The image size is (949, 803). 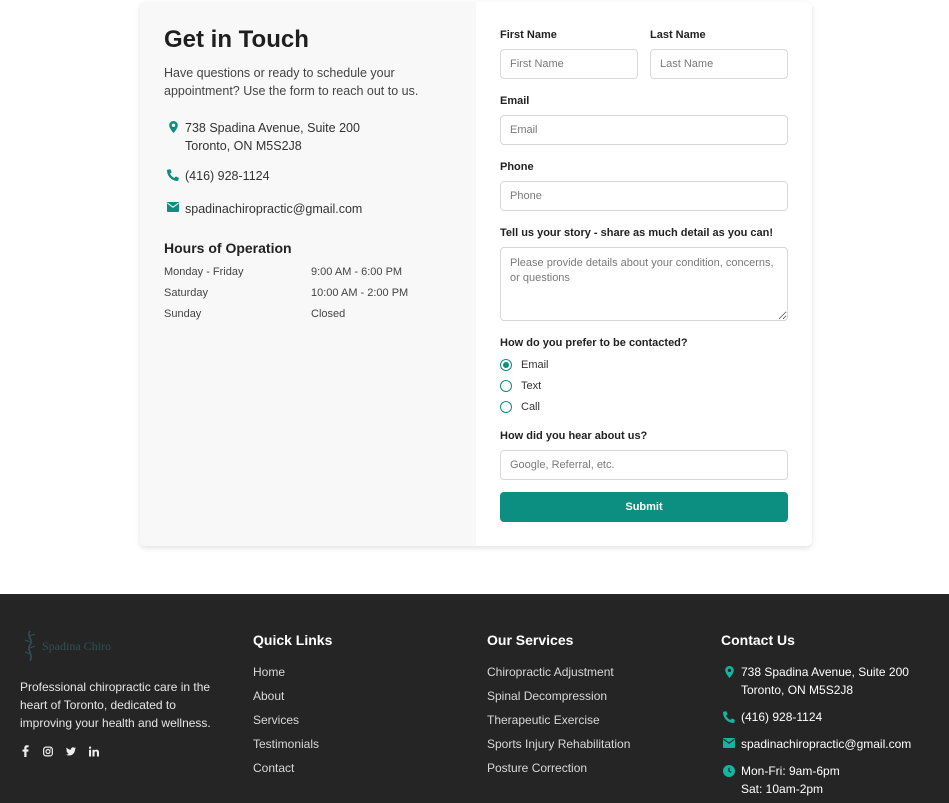 What do you see at coordinates (547, 696) in the screenshot?
I see `service-link: Spinal Decompression` at bounding box center [547, 696].